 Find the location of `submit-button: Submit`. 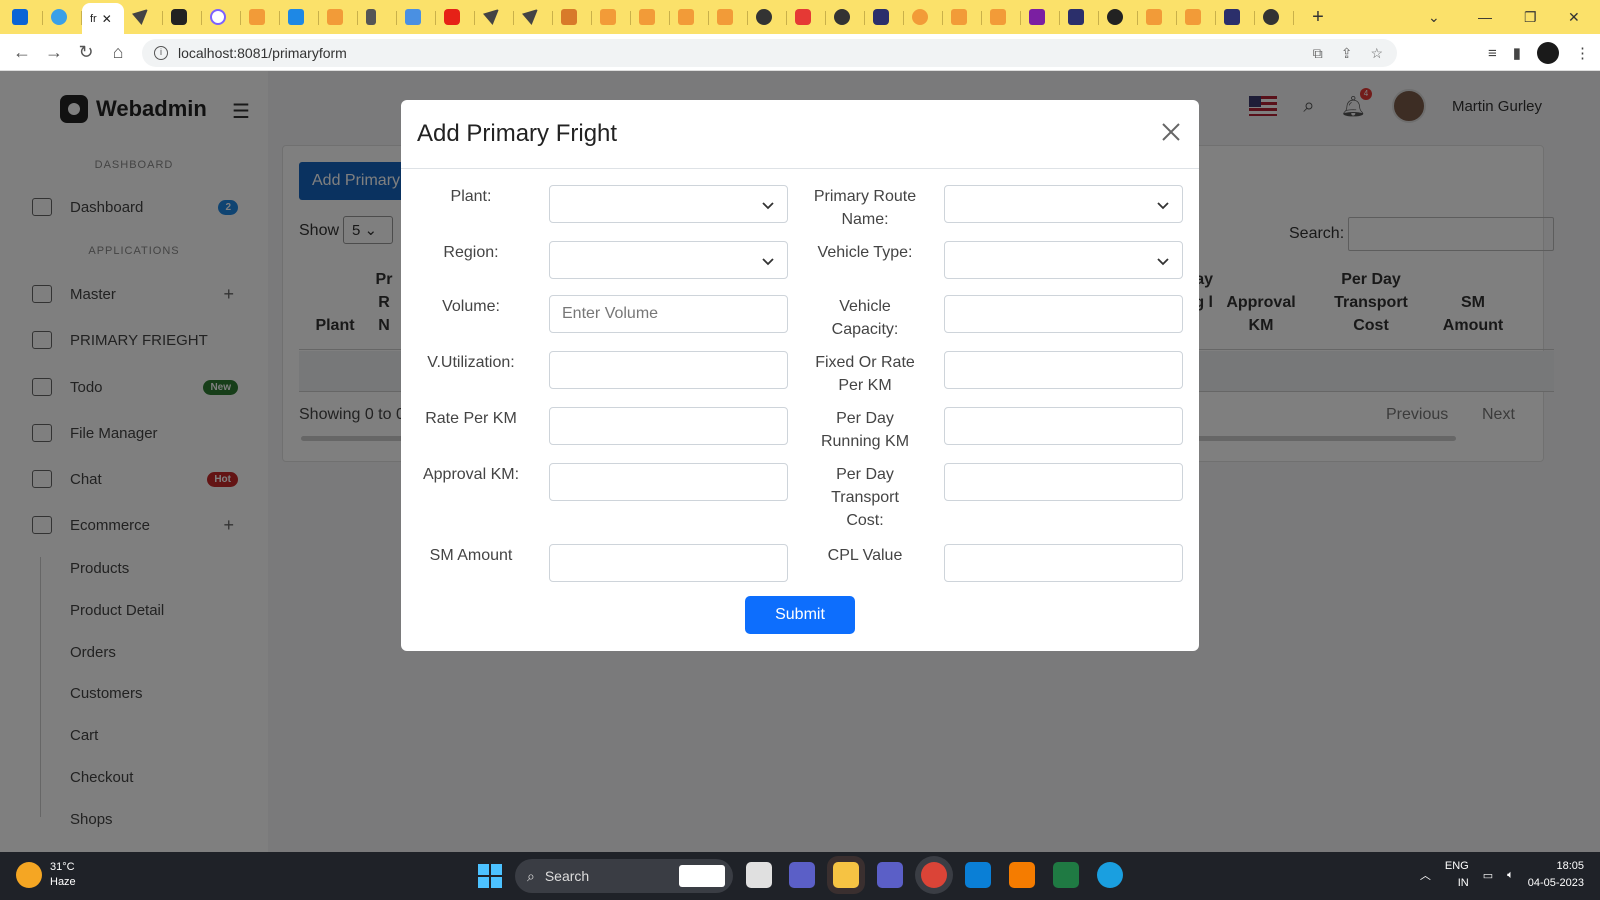

submit-button: Submit is located at coordinates (800, 615).